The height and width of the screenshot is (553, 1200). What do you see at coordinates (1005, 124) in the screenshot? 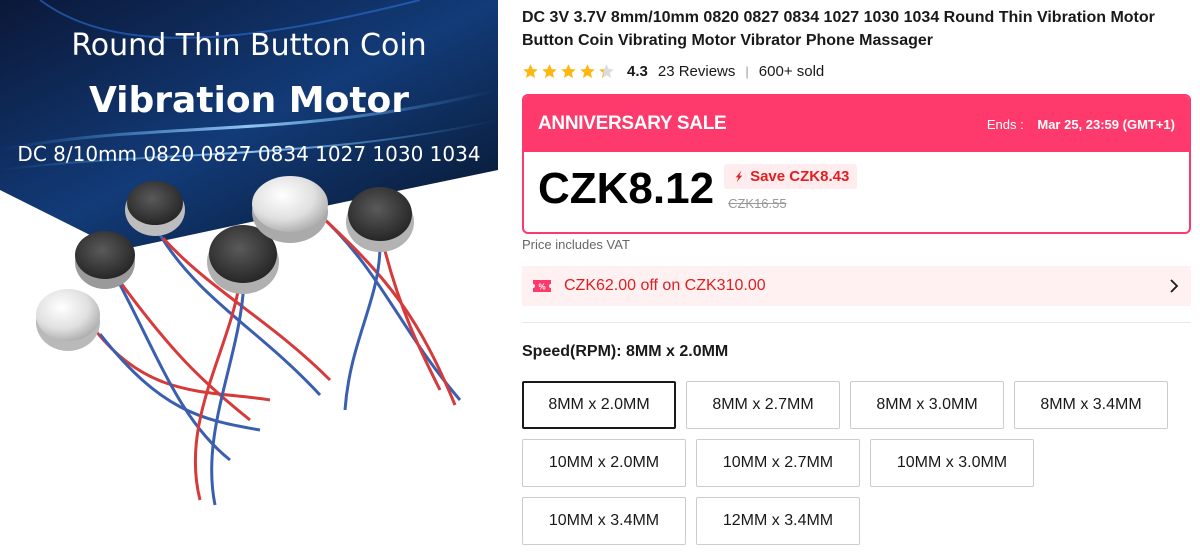
I see `ends-label: Ends :` at bounding box center [1005, 124].